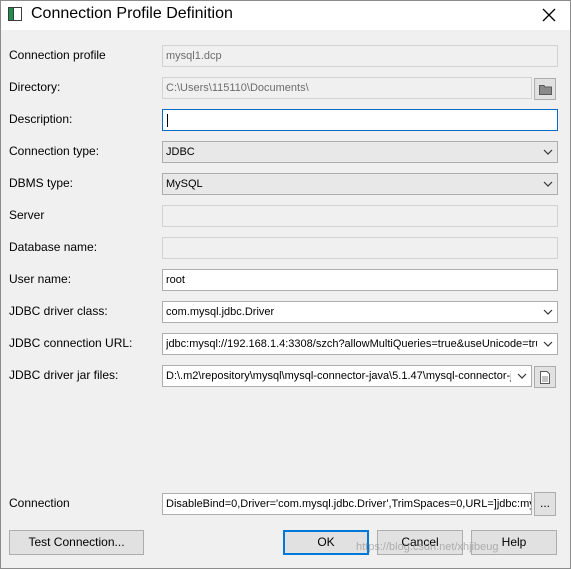 The image size is (571, 569). I want to click on browse-directory-button, so click(545, 89).